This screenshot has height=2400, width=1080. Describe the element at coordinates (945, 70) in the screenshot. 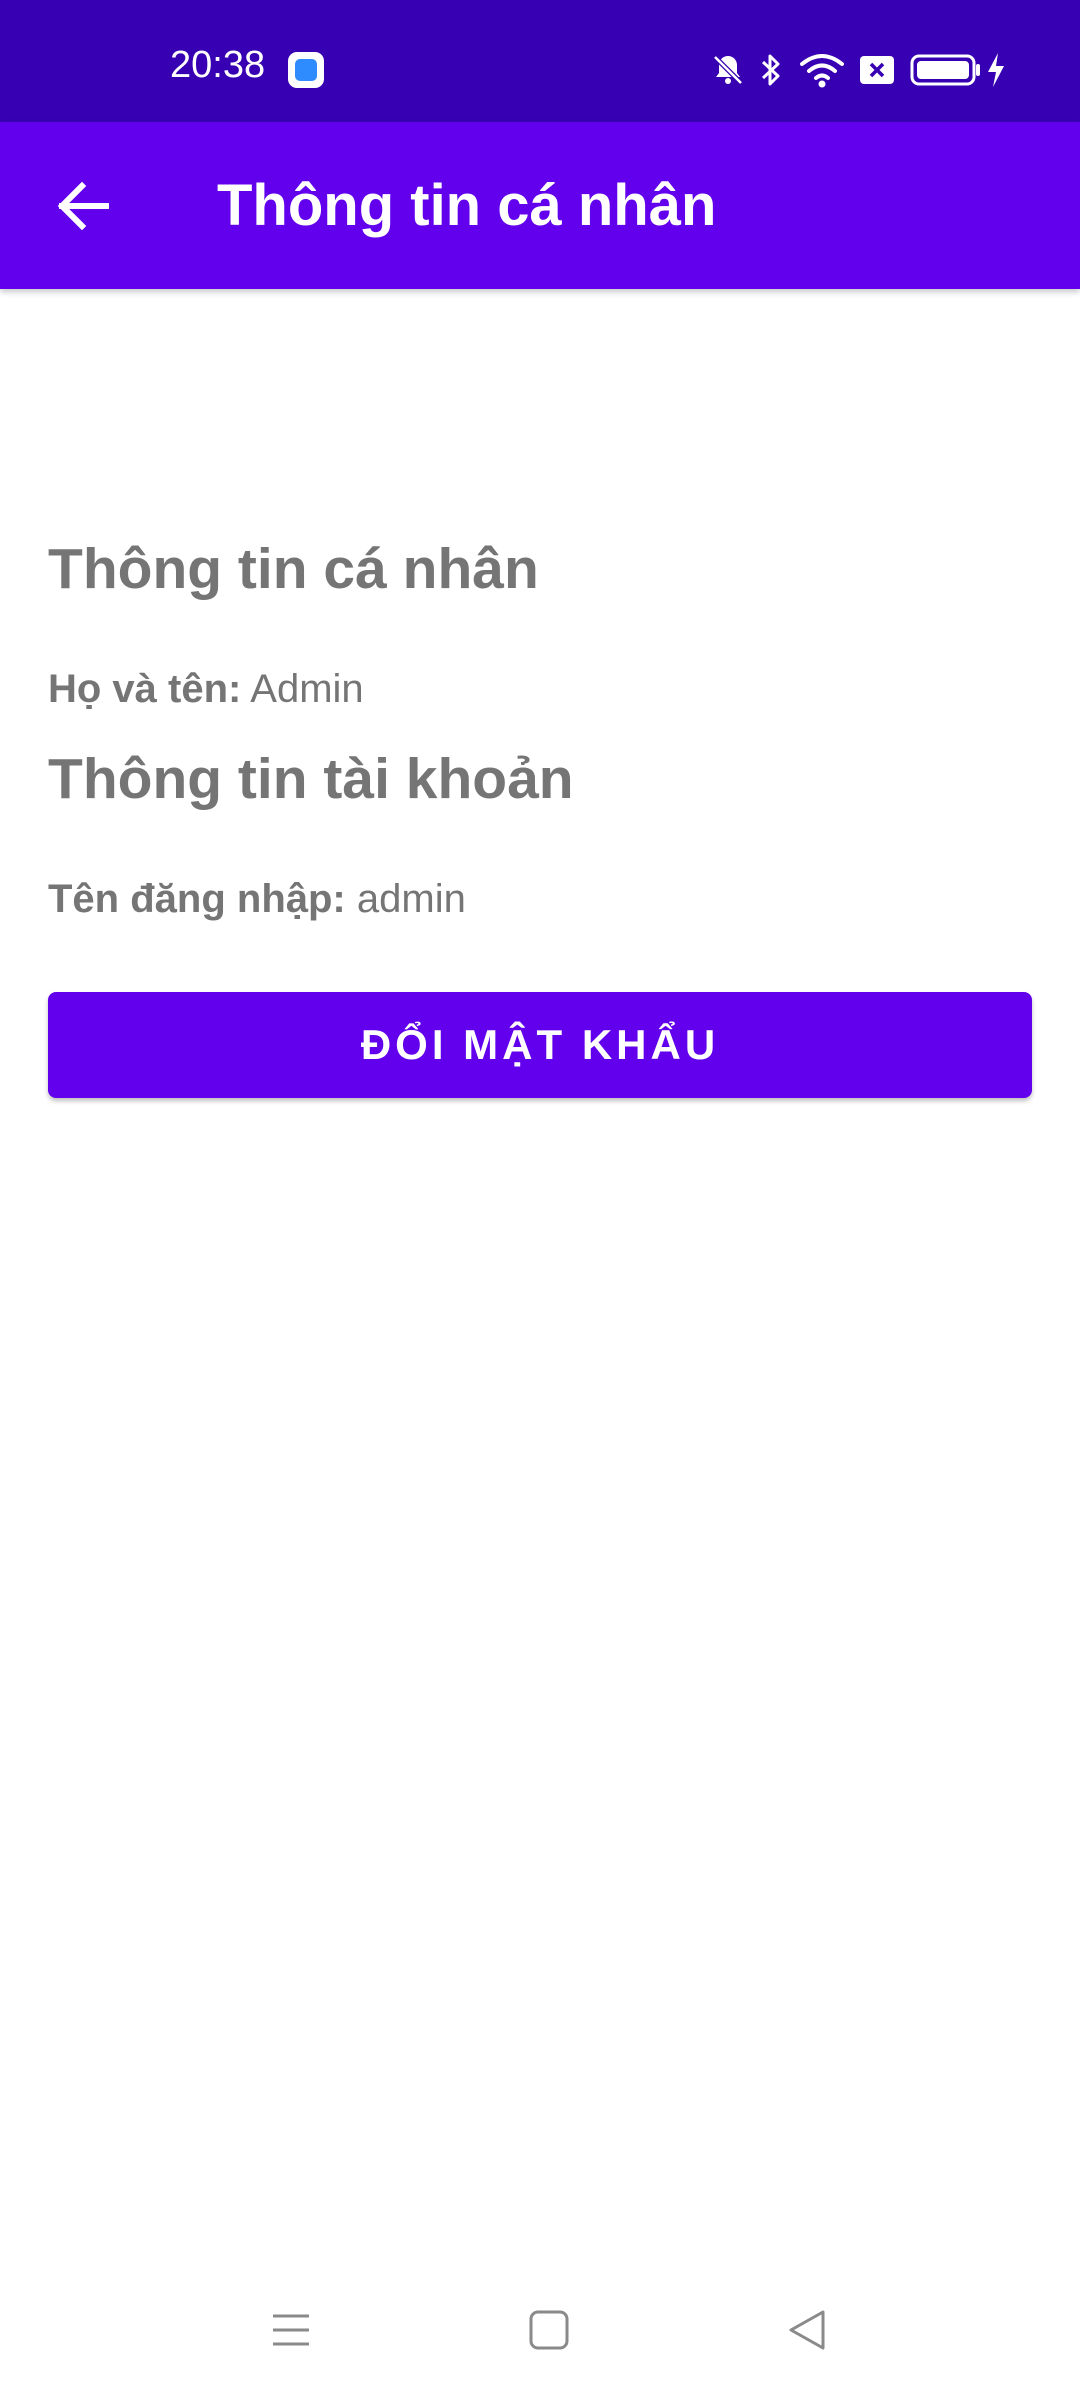

I see `battery-icon` at that location.